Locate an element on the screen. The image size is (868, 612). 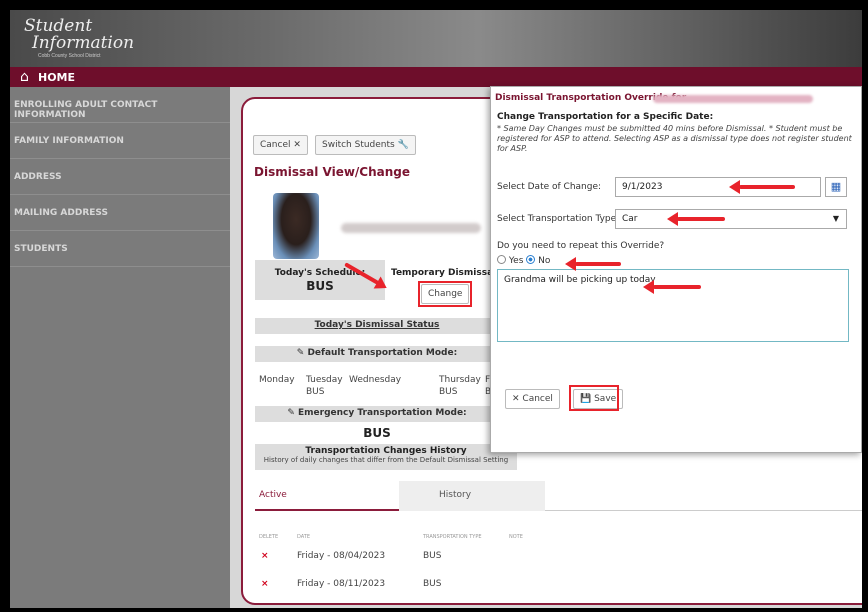
repeat-yes-label: Yes is located at coordinates (516, 261).